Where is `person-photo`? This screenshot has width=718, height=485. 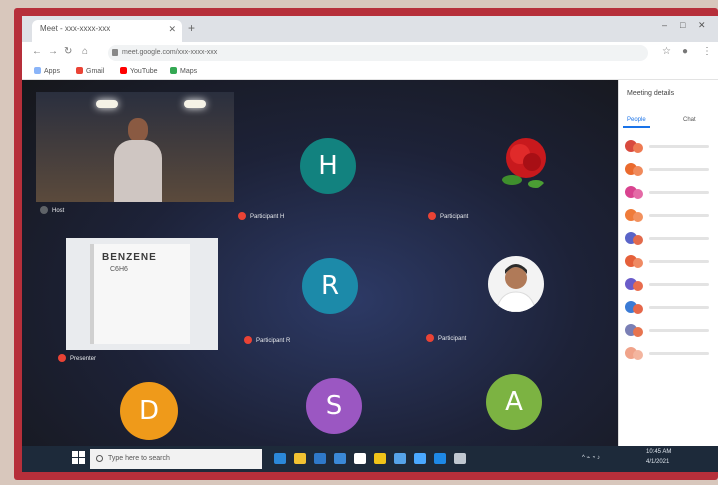 person-photo is located at coordinates (516, 284).